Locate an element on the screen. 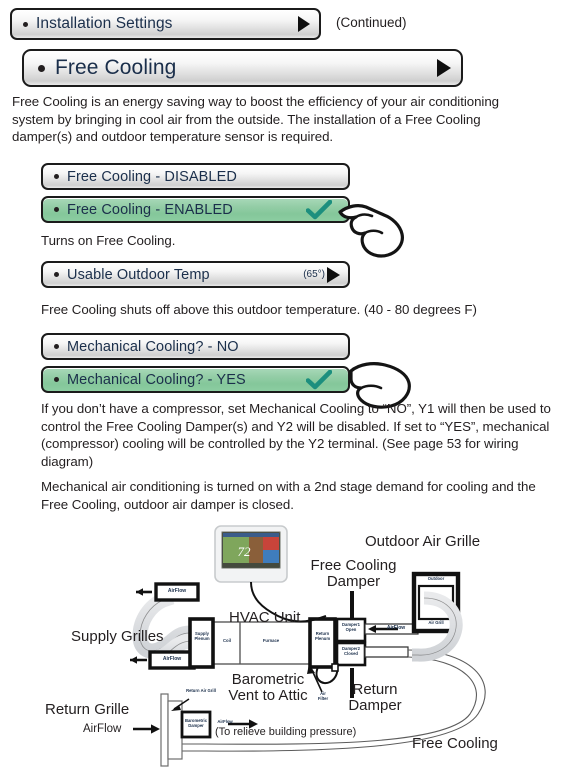 This screenshot has height=769, width=574. outdoor-air-grille-label: Outdoor Air Grille is located at coordinates (423, 541).